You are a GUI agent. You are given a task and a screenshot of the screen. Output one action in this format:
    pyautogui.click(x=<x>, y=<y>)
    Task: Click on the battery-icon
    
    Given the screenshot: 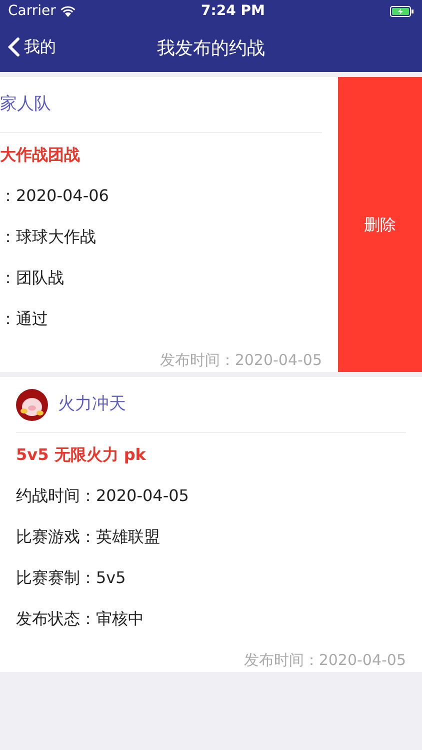 What is the action you would take?
    pyautogui.click(x=402, y=11)
    